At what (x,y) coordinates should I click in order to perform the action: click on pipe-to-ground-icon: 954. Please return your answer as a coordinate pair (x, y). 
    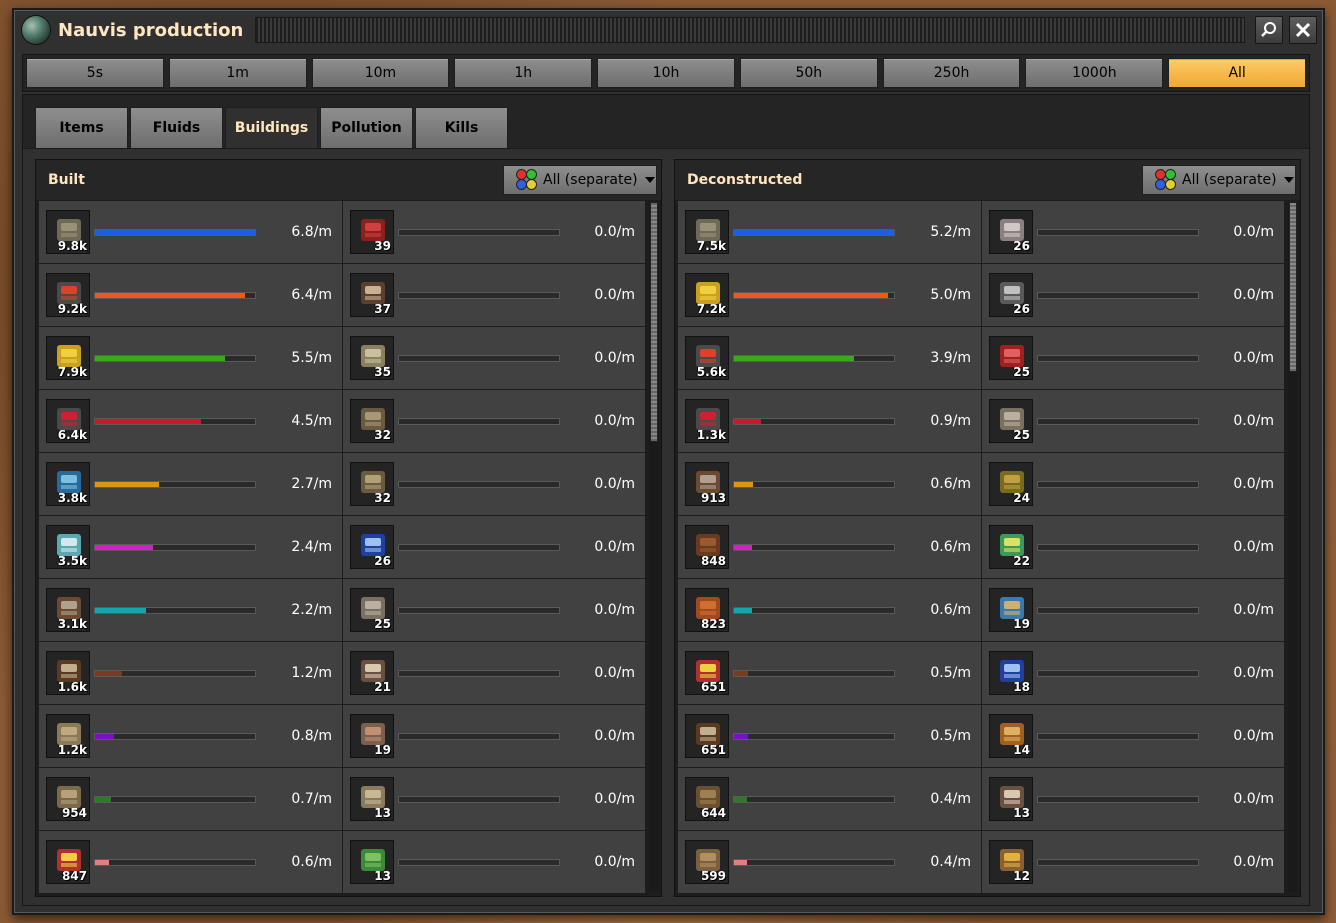
    Looking at the image, I should click on (68, 799).